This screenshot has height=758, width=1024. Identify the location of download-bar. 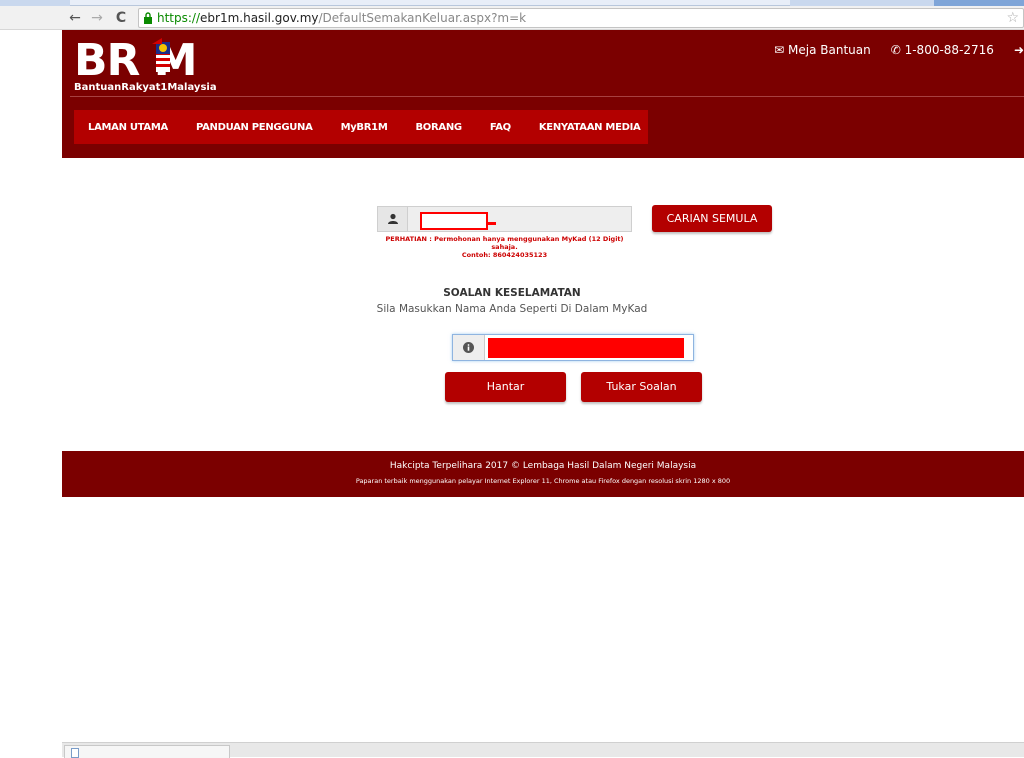
(543, 750).